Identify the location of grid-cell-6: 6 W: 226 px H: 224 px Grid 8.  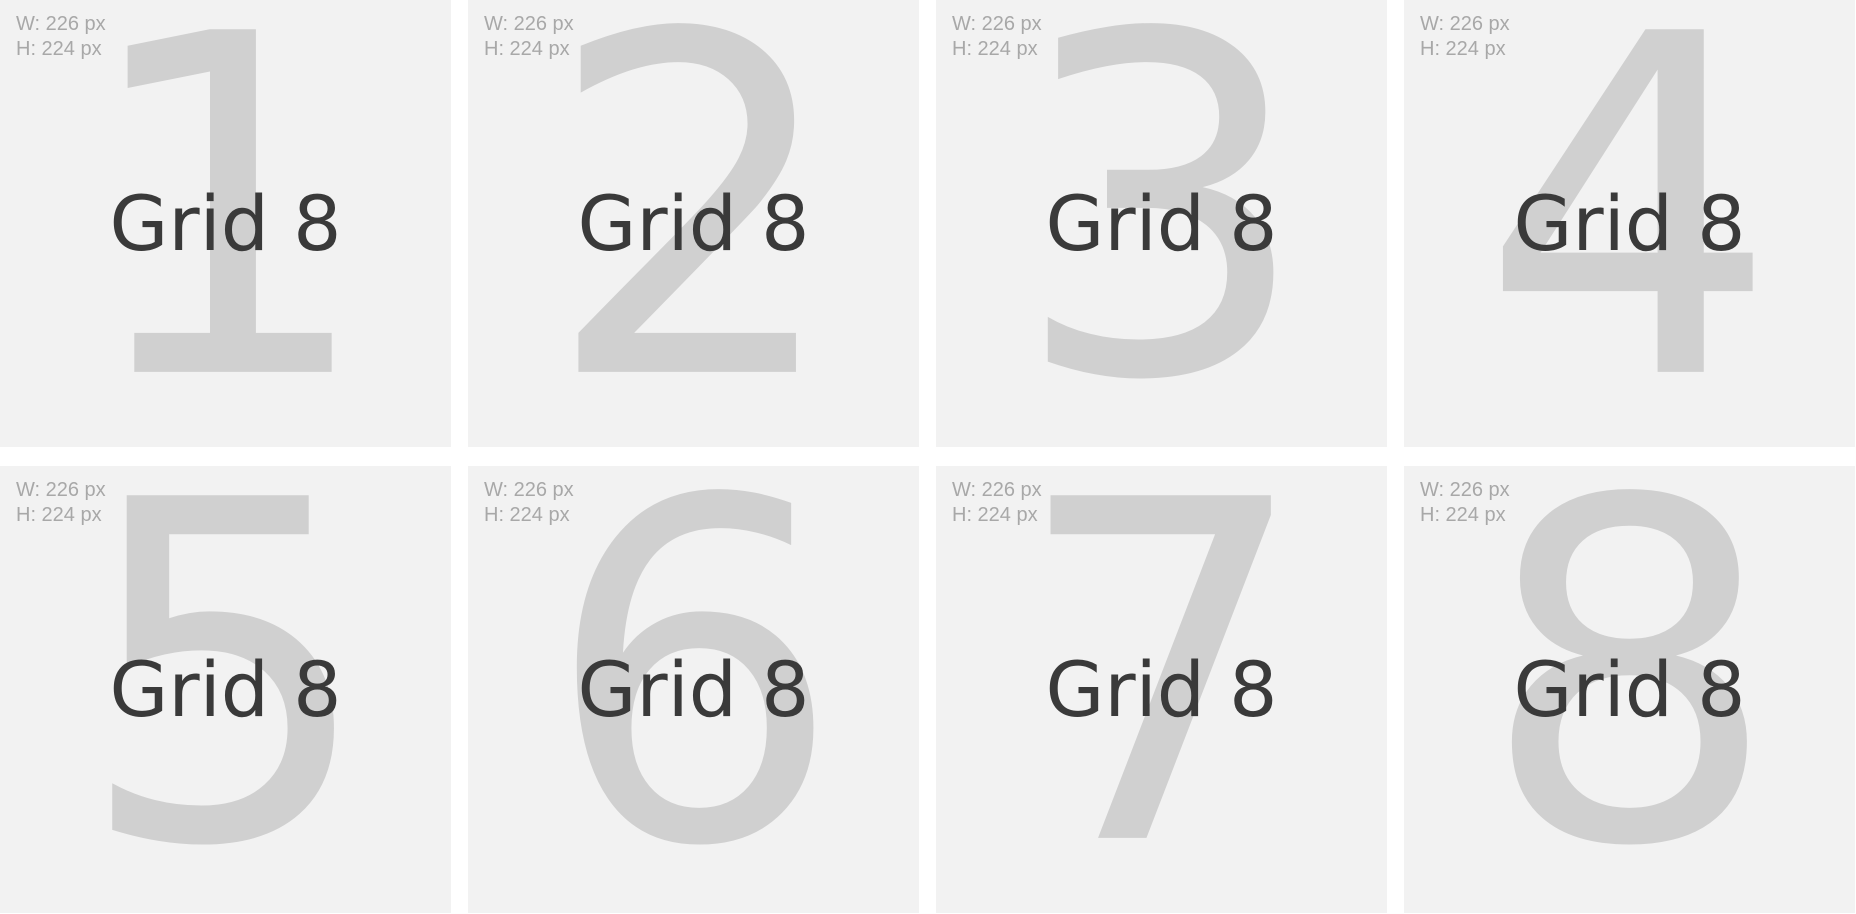
(693, 689).